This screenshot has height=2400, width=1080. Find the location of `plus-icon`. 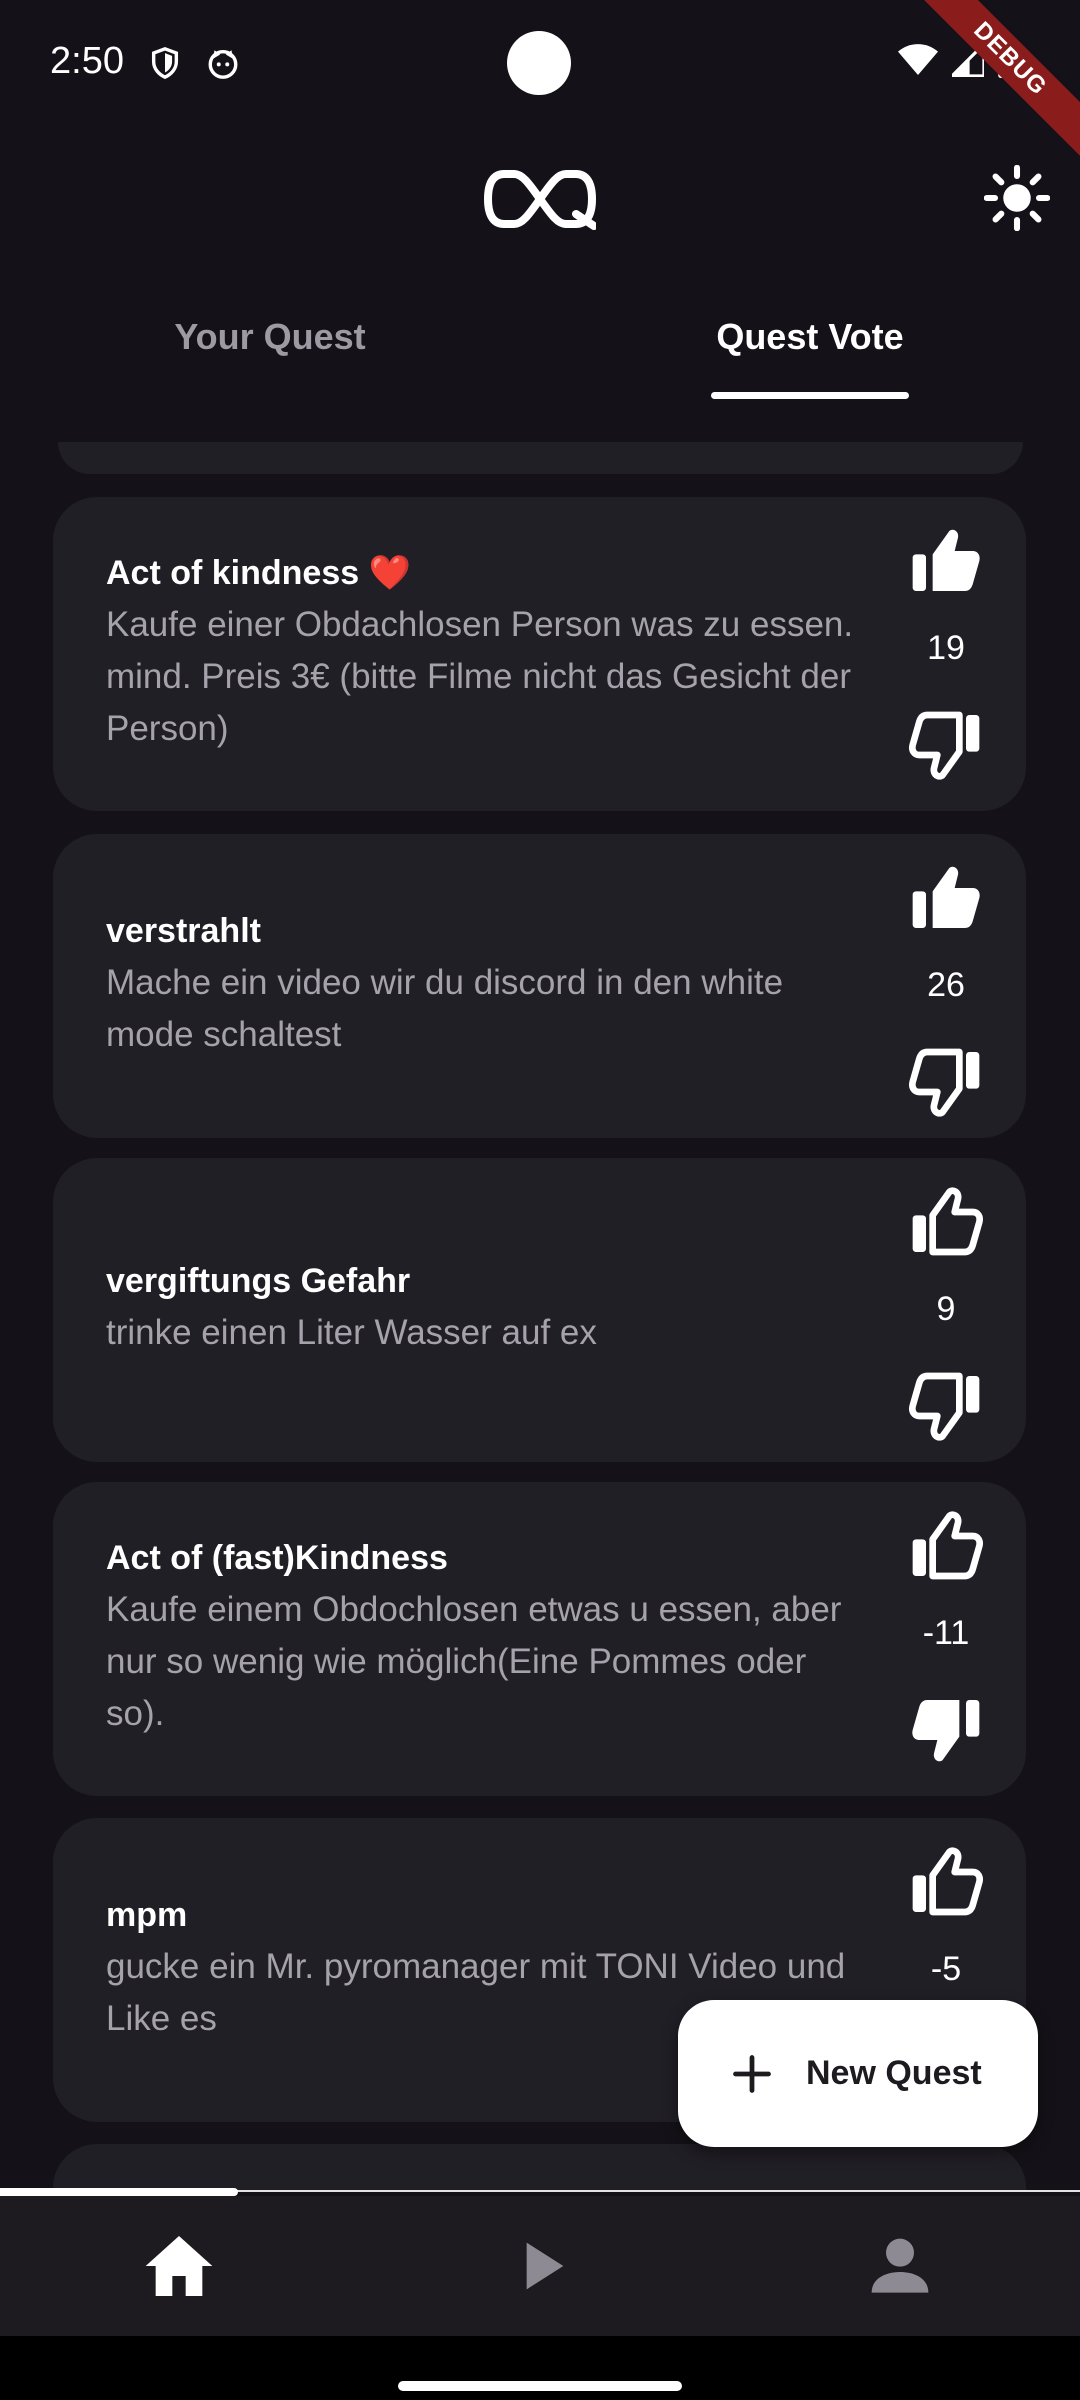

plus-icon is located at coordinates (752, 2073).